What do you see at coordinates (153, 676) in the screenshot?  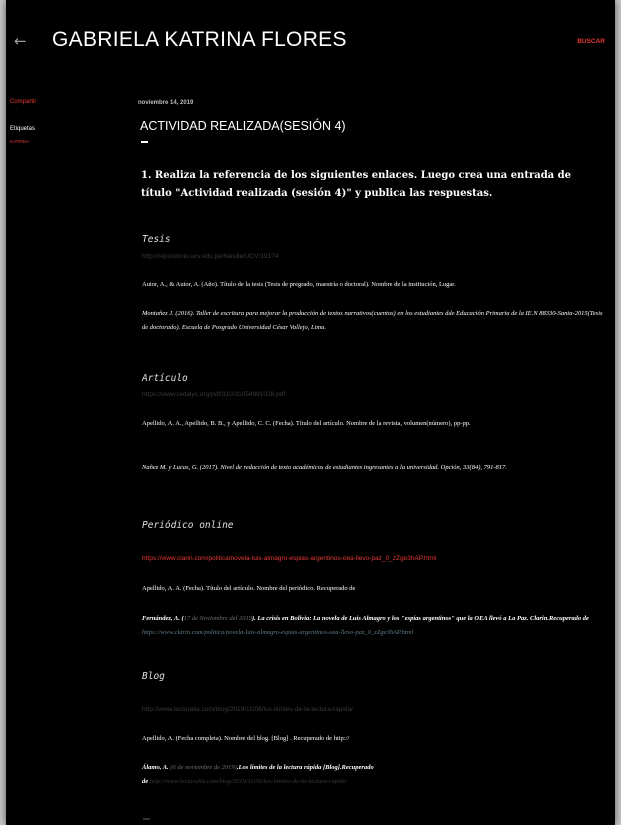 I see `section-heading-blog: Blog` at bounding box center [153, 676].